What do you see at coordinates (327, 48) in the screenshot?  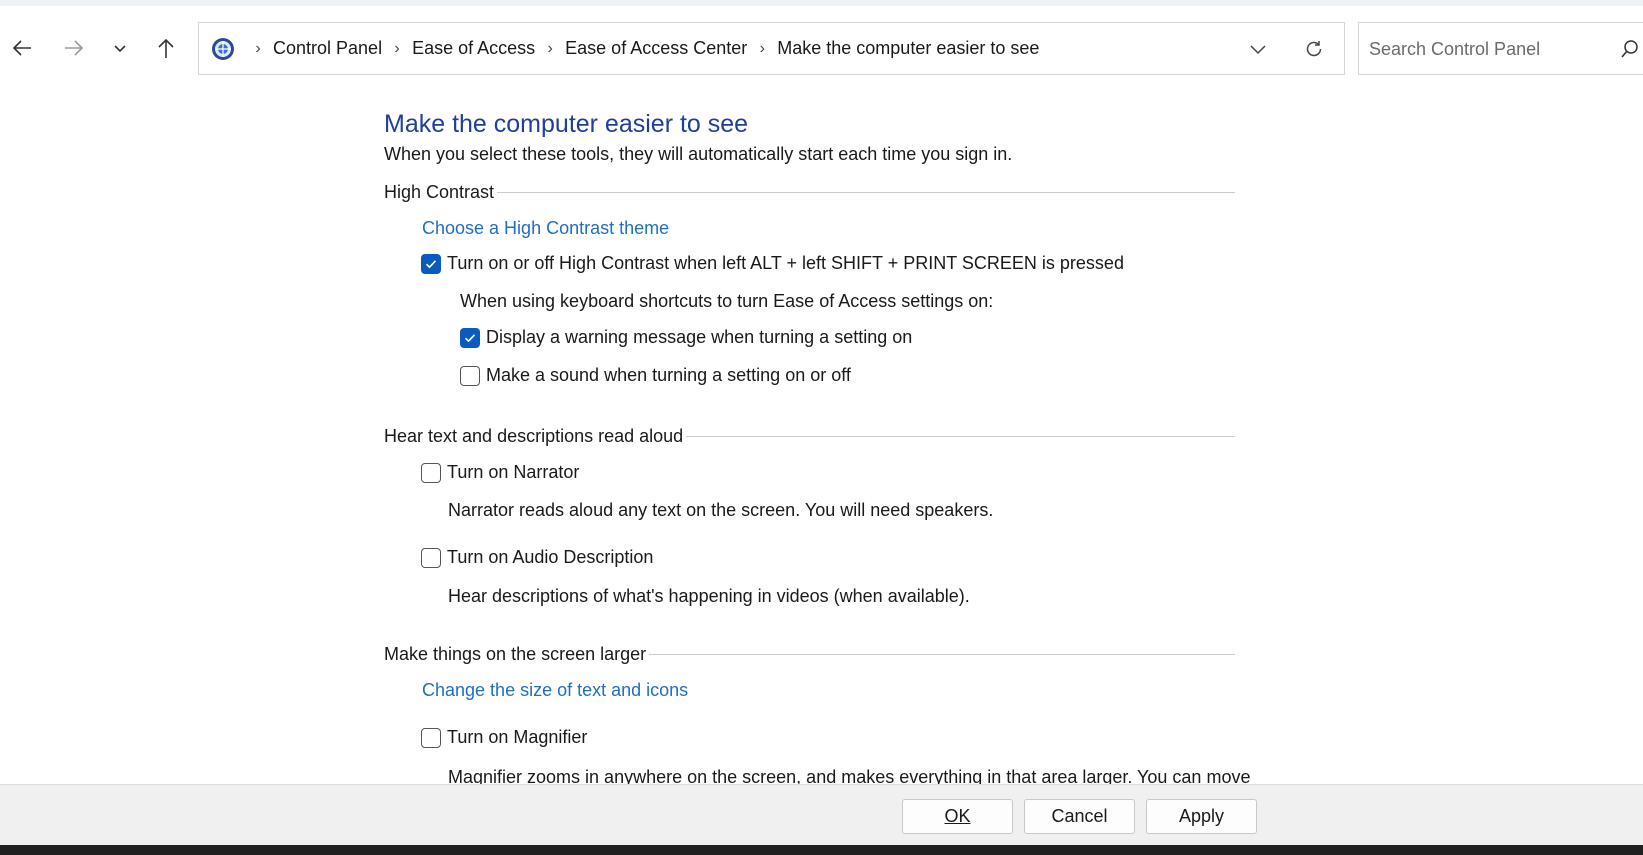 I see `breadcrumb-control-panel: Control Panel` at bounding box center [327, 48].